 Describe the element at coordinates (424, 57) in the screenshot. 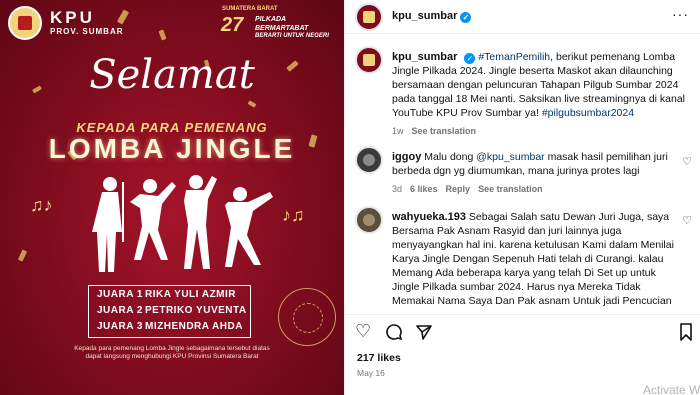

I see `caption-username: kpu_sumbar` at that location.